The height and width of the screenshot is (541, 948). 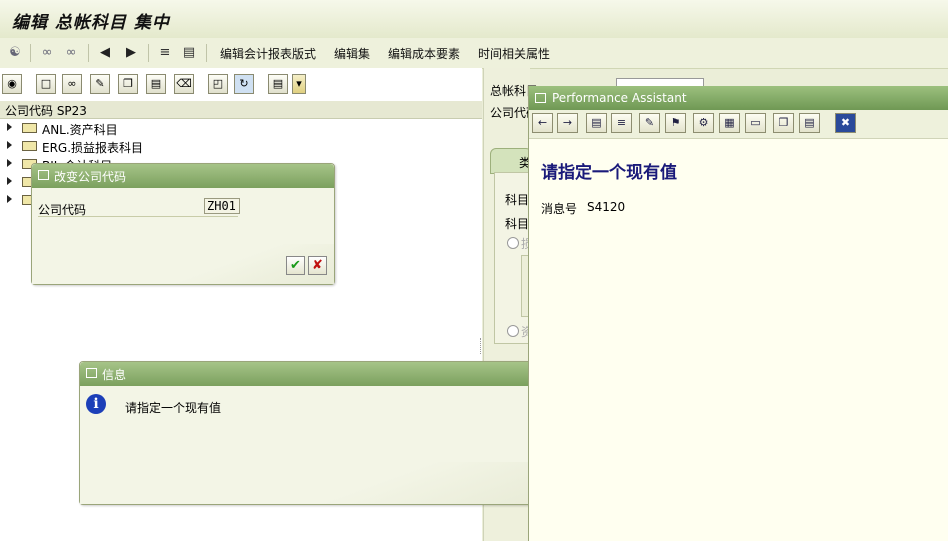 What do you see at coordinates (317, 265) in the screenshot?
I see `cancel-x-icon: ✘` at bounding box center [317, 265].